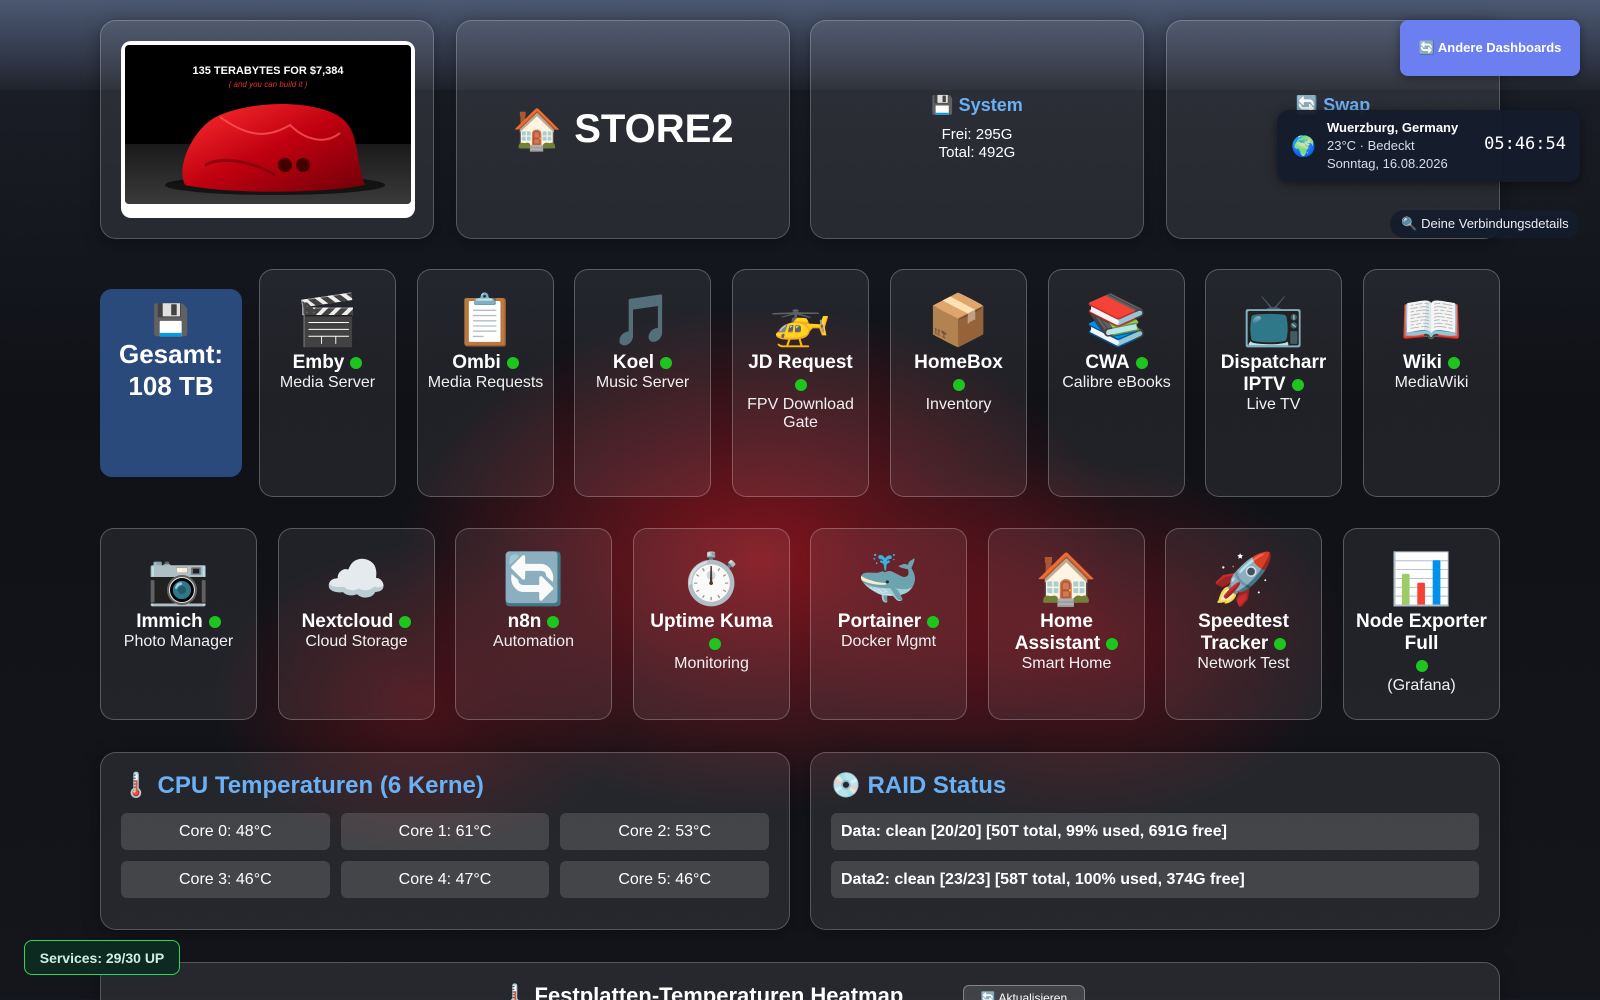 The image size is (1600, 1000). Describe the element at coordinates (1273, 373) in the screenshot. I see `service-name: Dispatcharr IPTV` at that location.